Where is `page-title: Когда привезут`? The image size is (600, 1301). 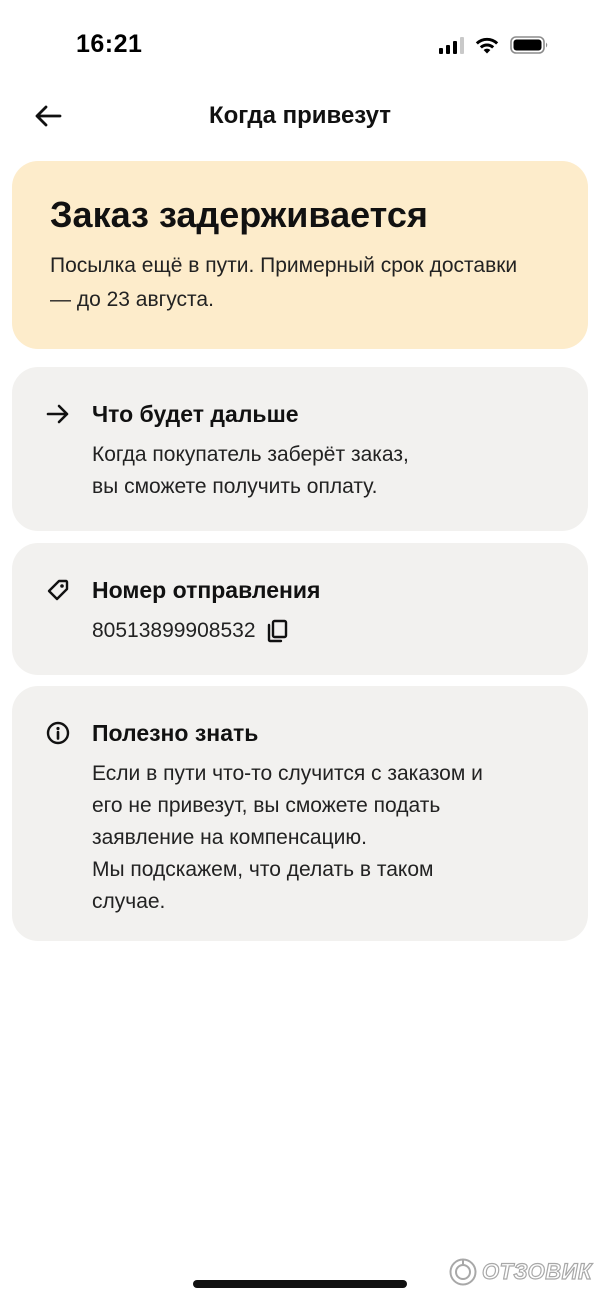
page-title: Когда привезут is located at coordinates (300, 115).